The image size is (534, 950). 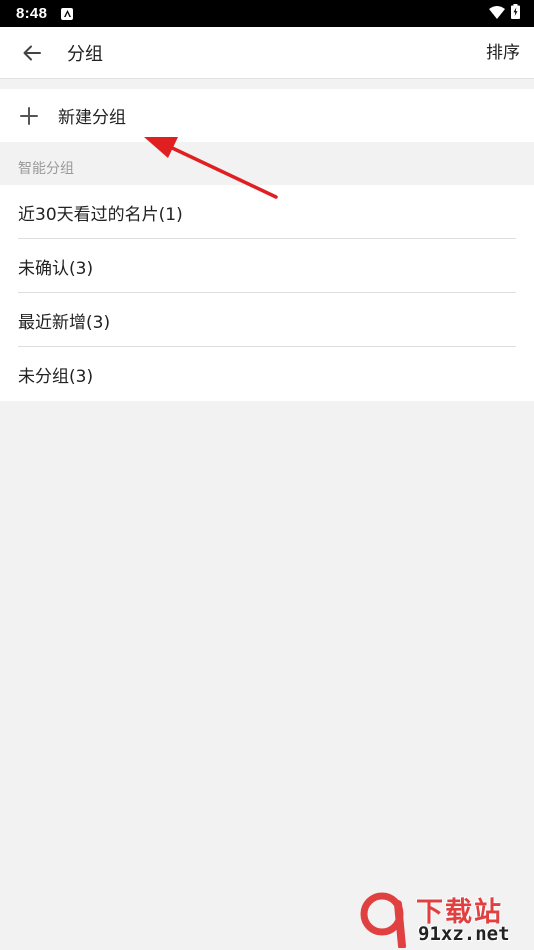 I want to click on watermark: 下载站 91xz.net, so click(x=444, y=919).